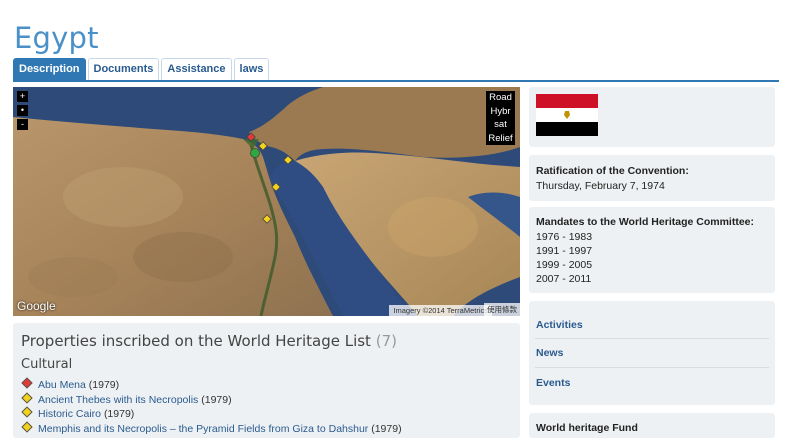 Image resolution: width=791 pixels, height=438 pixels. What do you see at coordinates (567, 115) in the screenshot?
I see `egypt-flag-icon` at bounding box center [567, 115].